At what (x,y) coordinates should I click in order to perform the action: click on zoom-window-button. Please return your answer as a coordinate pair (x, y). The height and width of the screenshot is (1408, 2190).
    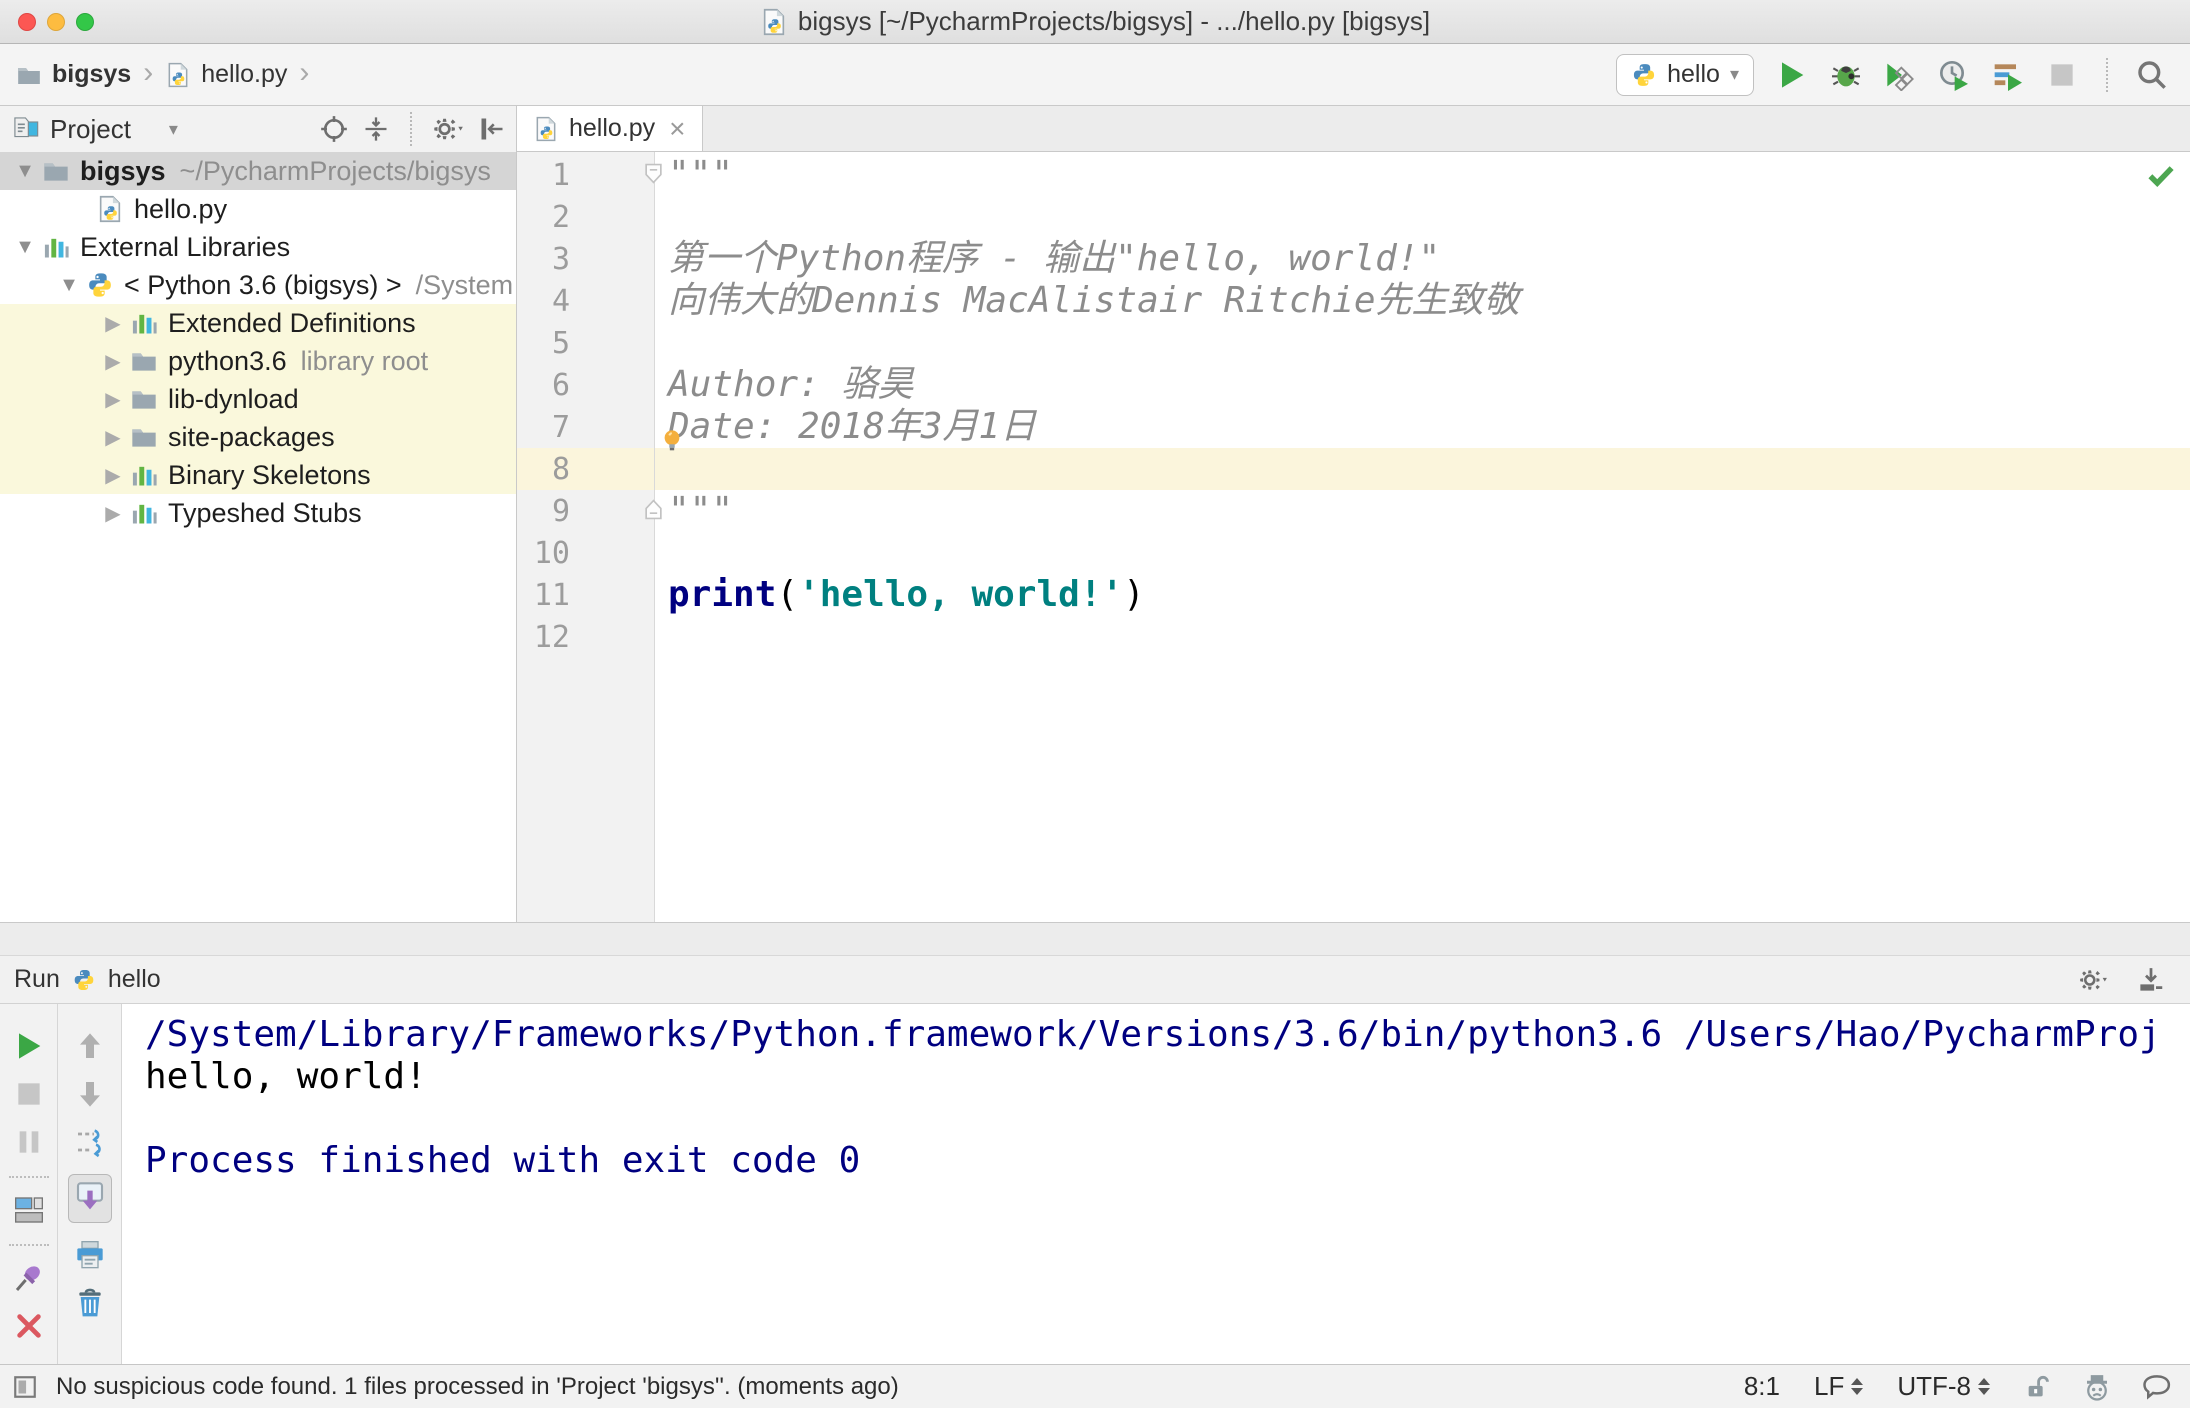
    Looking at the image, I should click on (85, 22).